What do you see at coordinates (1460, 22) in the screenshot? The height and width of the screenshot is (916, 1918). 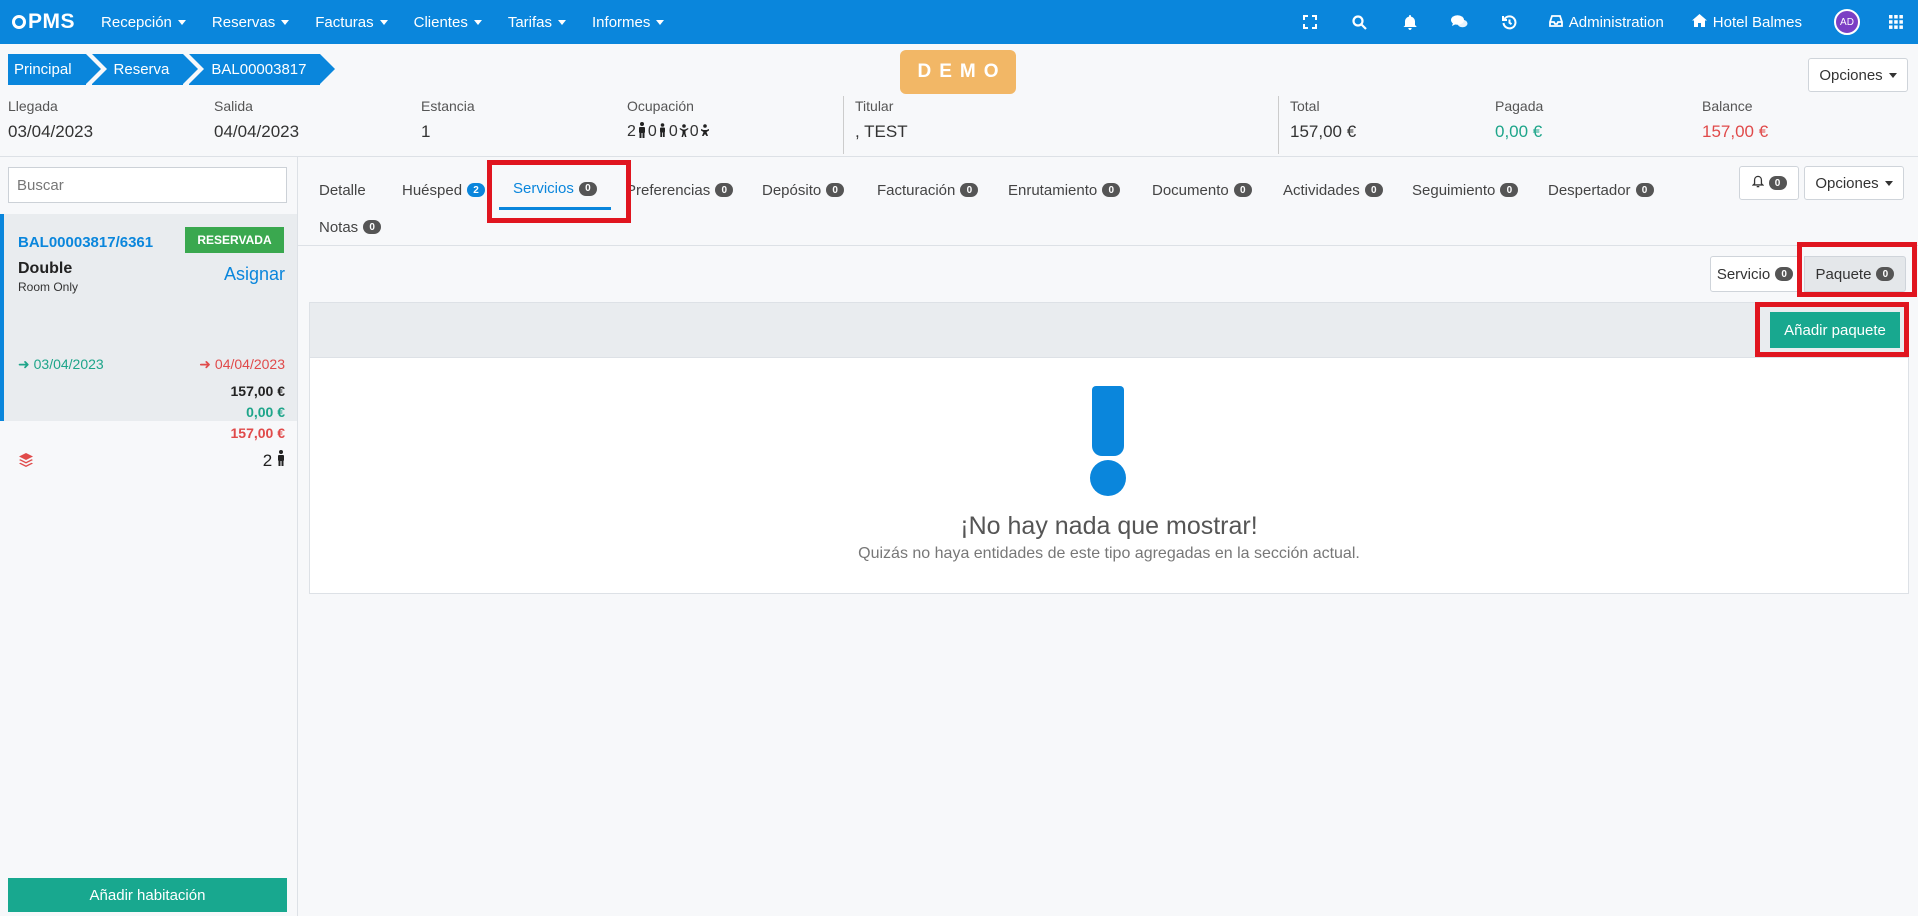 I see `chat-icon` at bounding box center [1460, 22].